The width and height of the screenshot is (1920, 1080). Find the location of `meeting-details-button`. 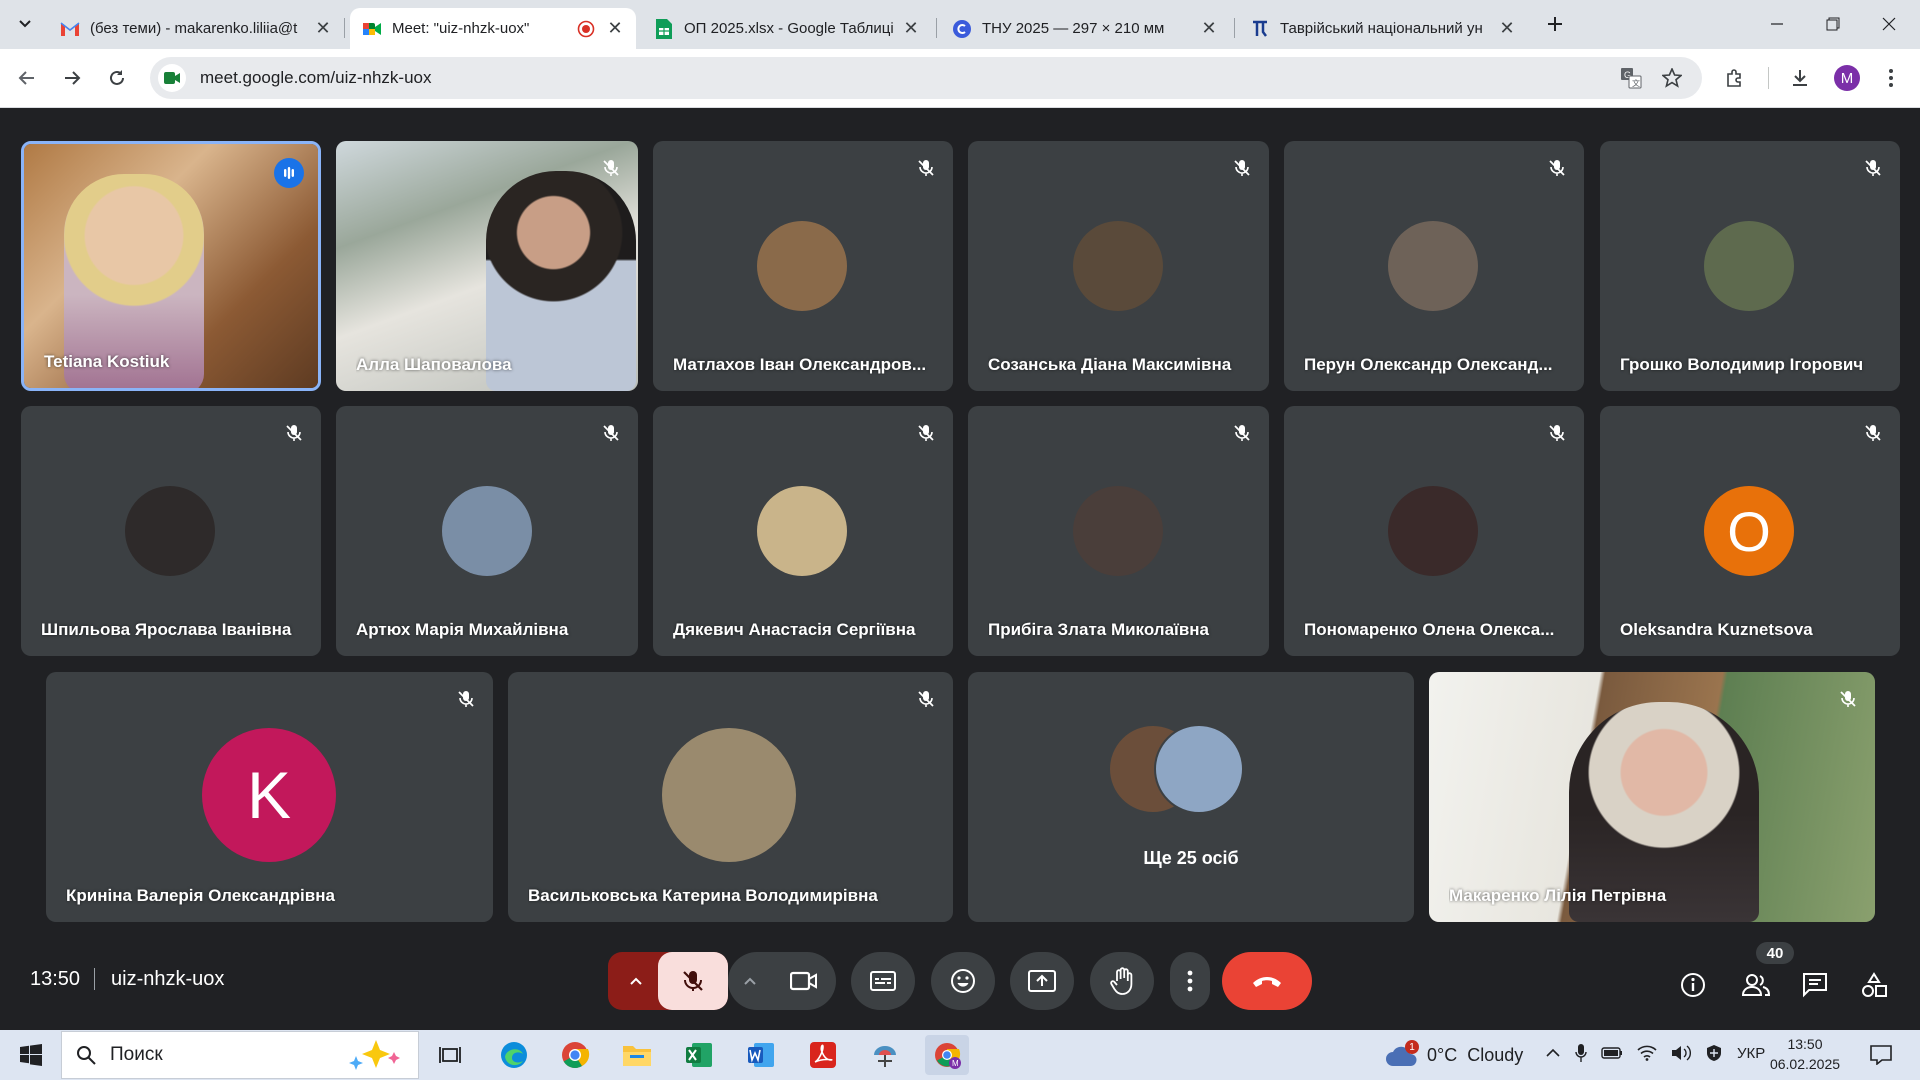

meeting-details-button is located at coordinates (1693, 985).